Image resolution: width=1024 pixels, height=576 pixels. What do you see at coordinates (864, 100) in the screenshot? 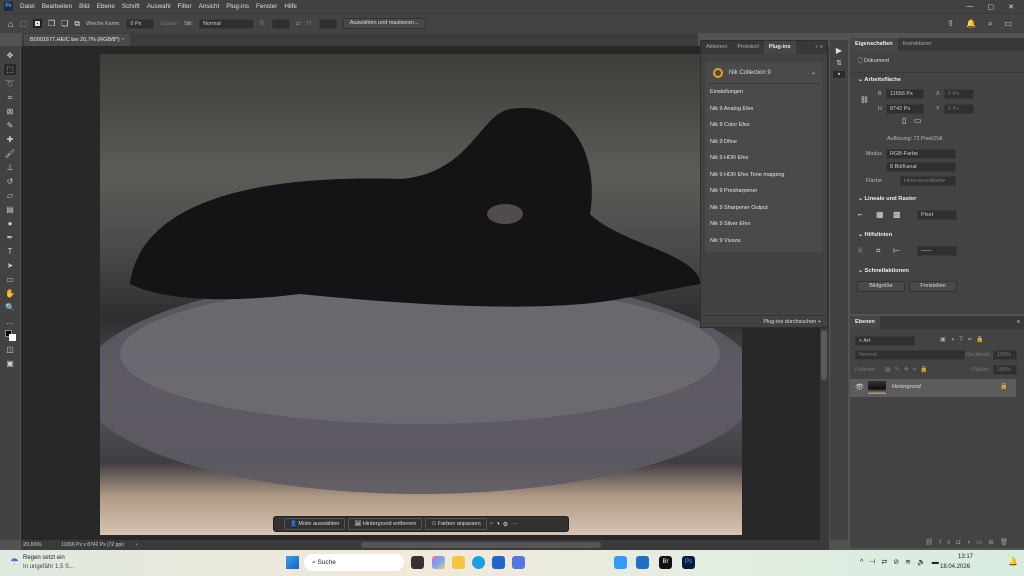
I see `link-icon: ⛓` at bounding box center [864, 100].